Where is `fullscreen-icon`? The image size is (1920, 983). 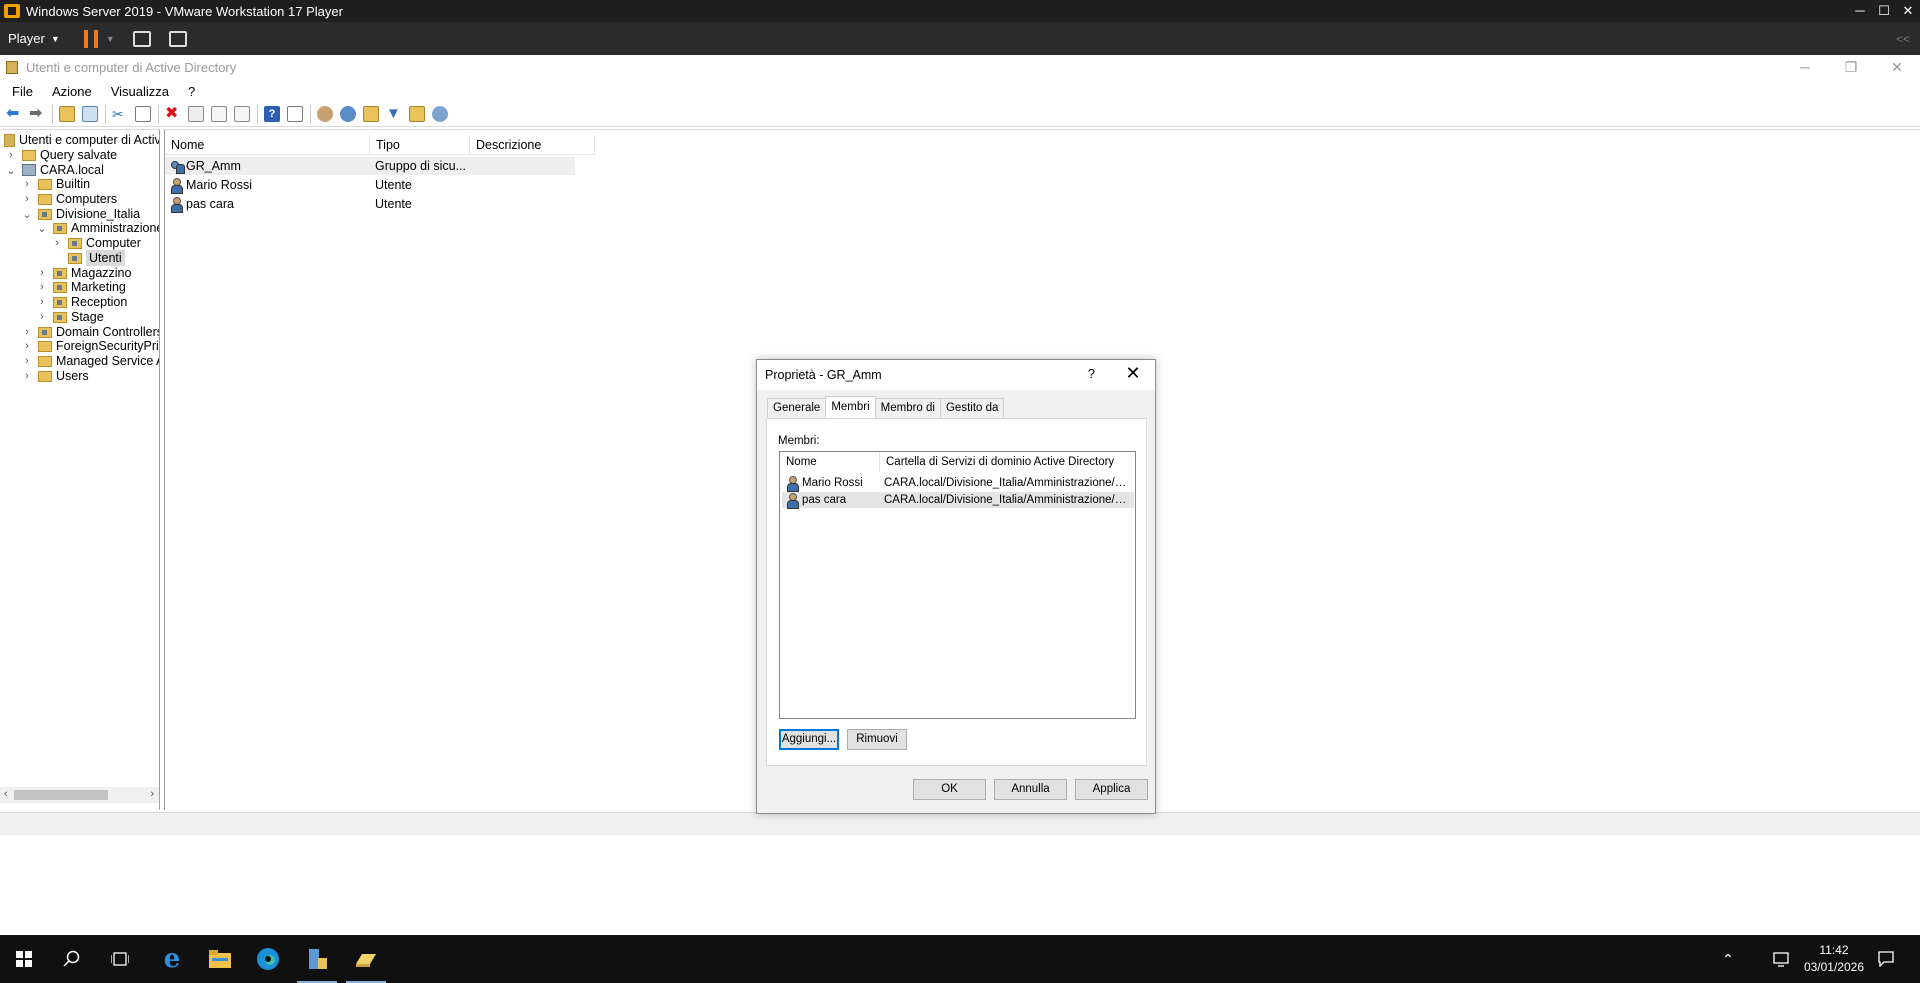 fullscreen-icon is located at coordinates (177, 38).